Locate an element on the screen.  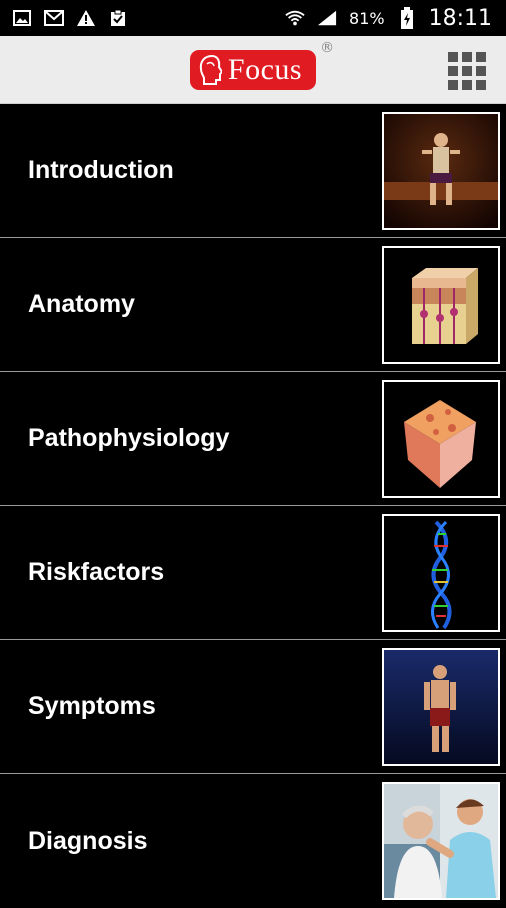
notification-icons is located at coordinates (70, 18).